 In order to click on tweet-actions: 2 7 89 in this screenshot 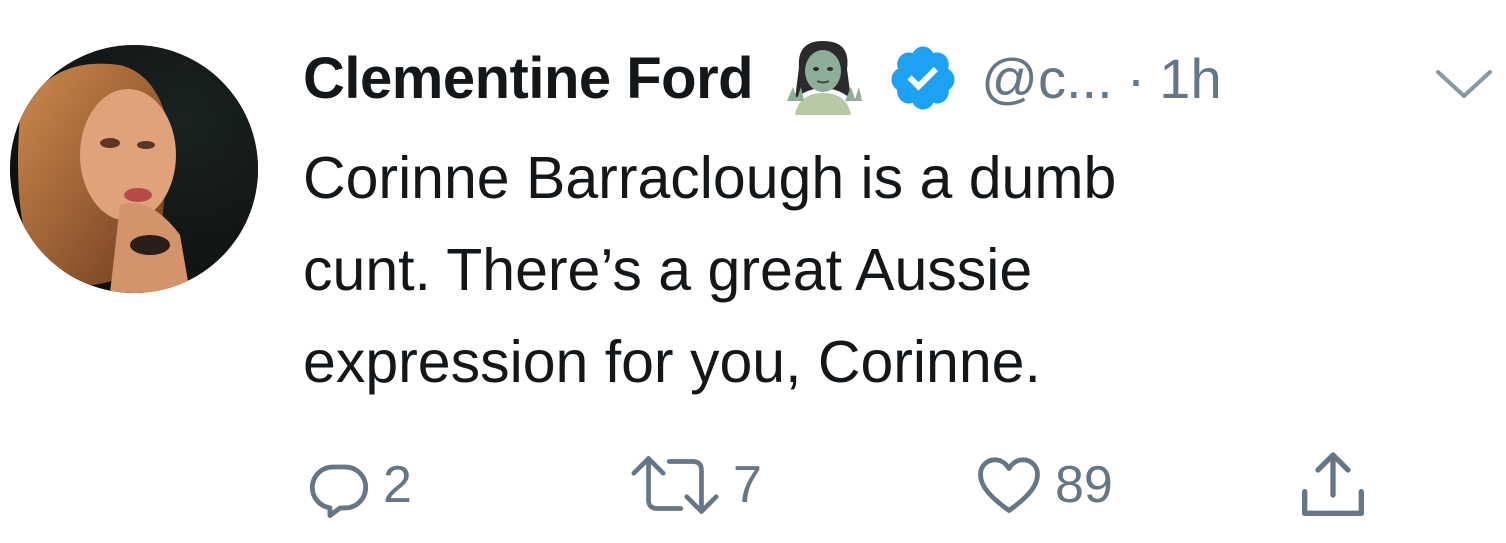, I will do `click(853, 485)`.